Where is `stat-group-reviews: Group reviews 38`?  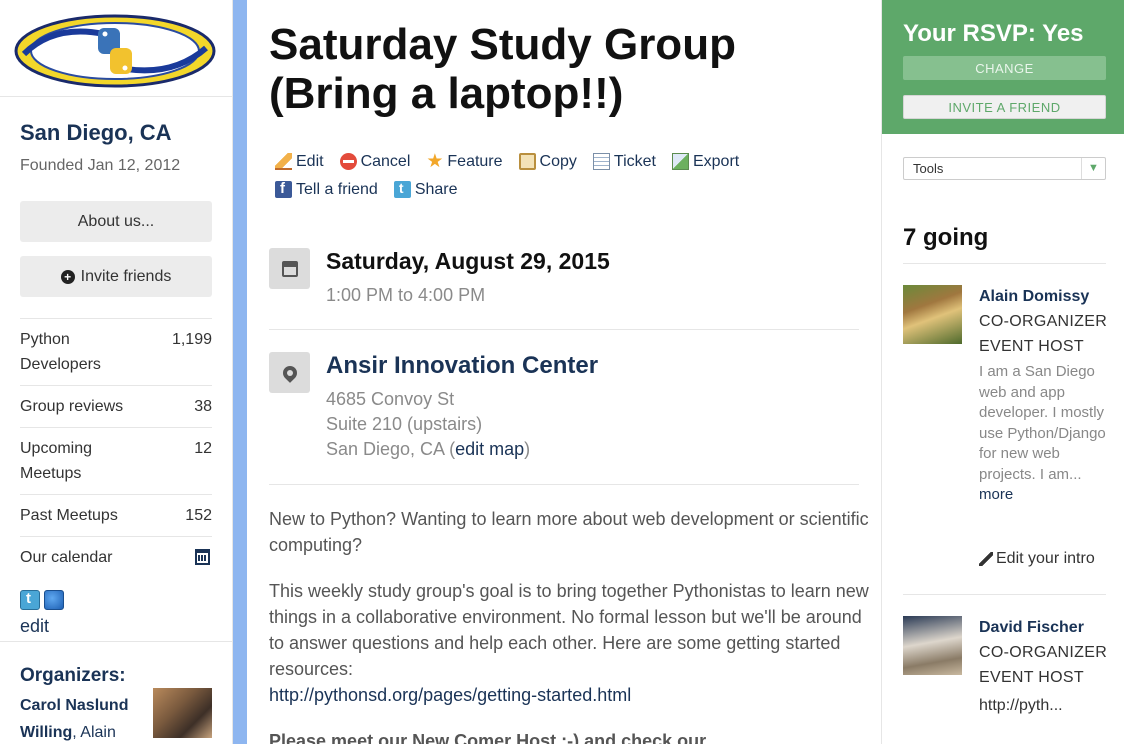
stat-group-reviews: Group reviews 38 is located at coordinates (116, 406).